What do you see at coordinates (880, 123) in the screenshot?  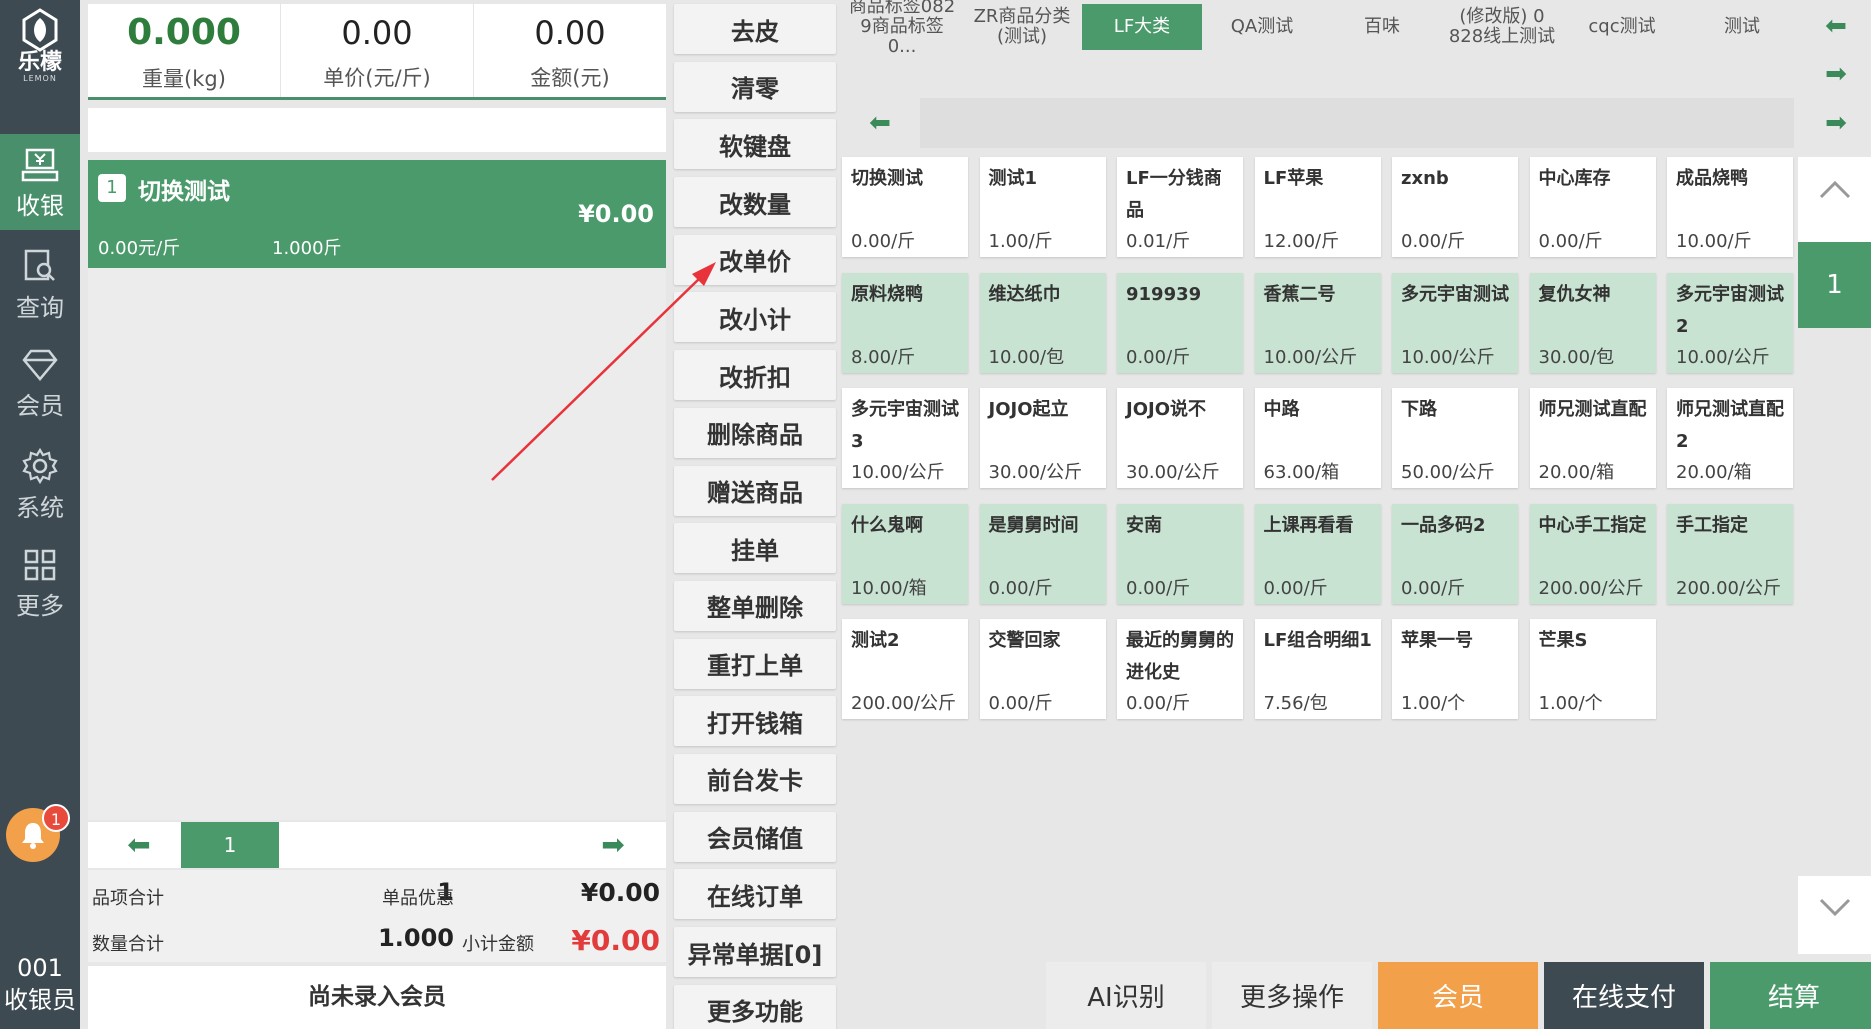 I see `subcategory-prev-arrow-icon: ⬅` at bounding box center [880, 123].